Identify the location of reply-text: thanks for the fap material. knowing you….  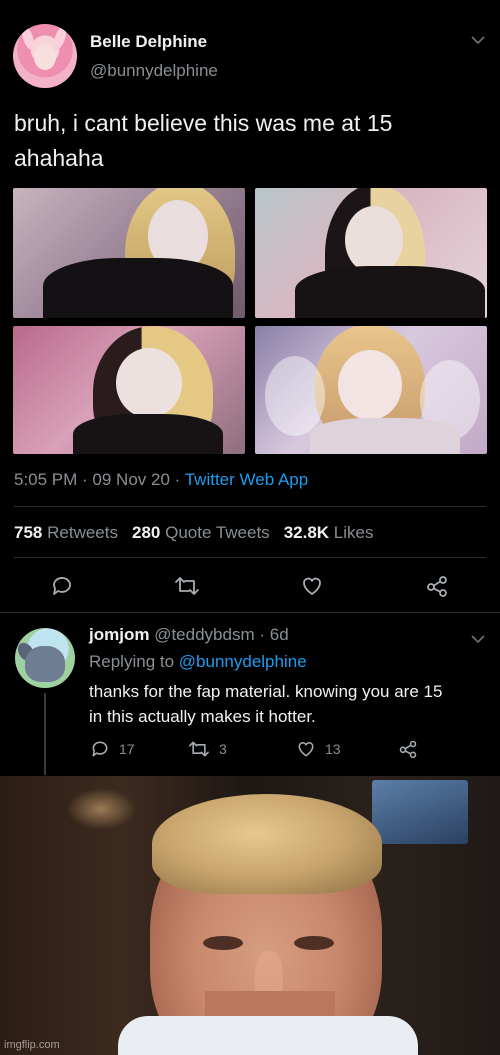
(266, 704).